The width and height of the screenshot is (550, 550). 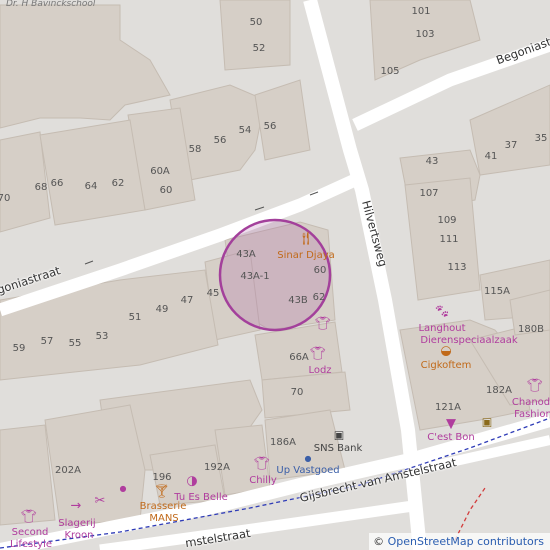 What do you see at coordinates (466, 541) in the screenshot?
I see `attribution-link: OpenStreetMap contributors` at bounding box center [466, 541].